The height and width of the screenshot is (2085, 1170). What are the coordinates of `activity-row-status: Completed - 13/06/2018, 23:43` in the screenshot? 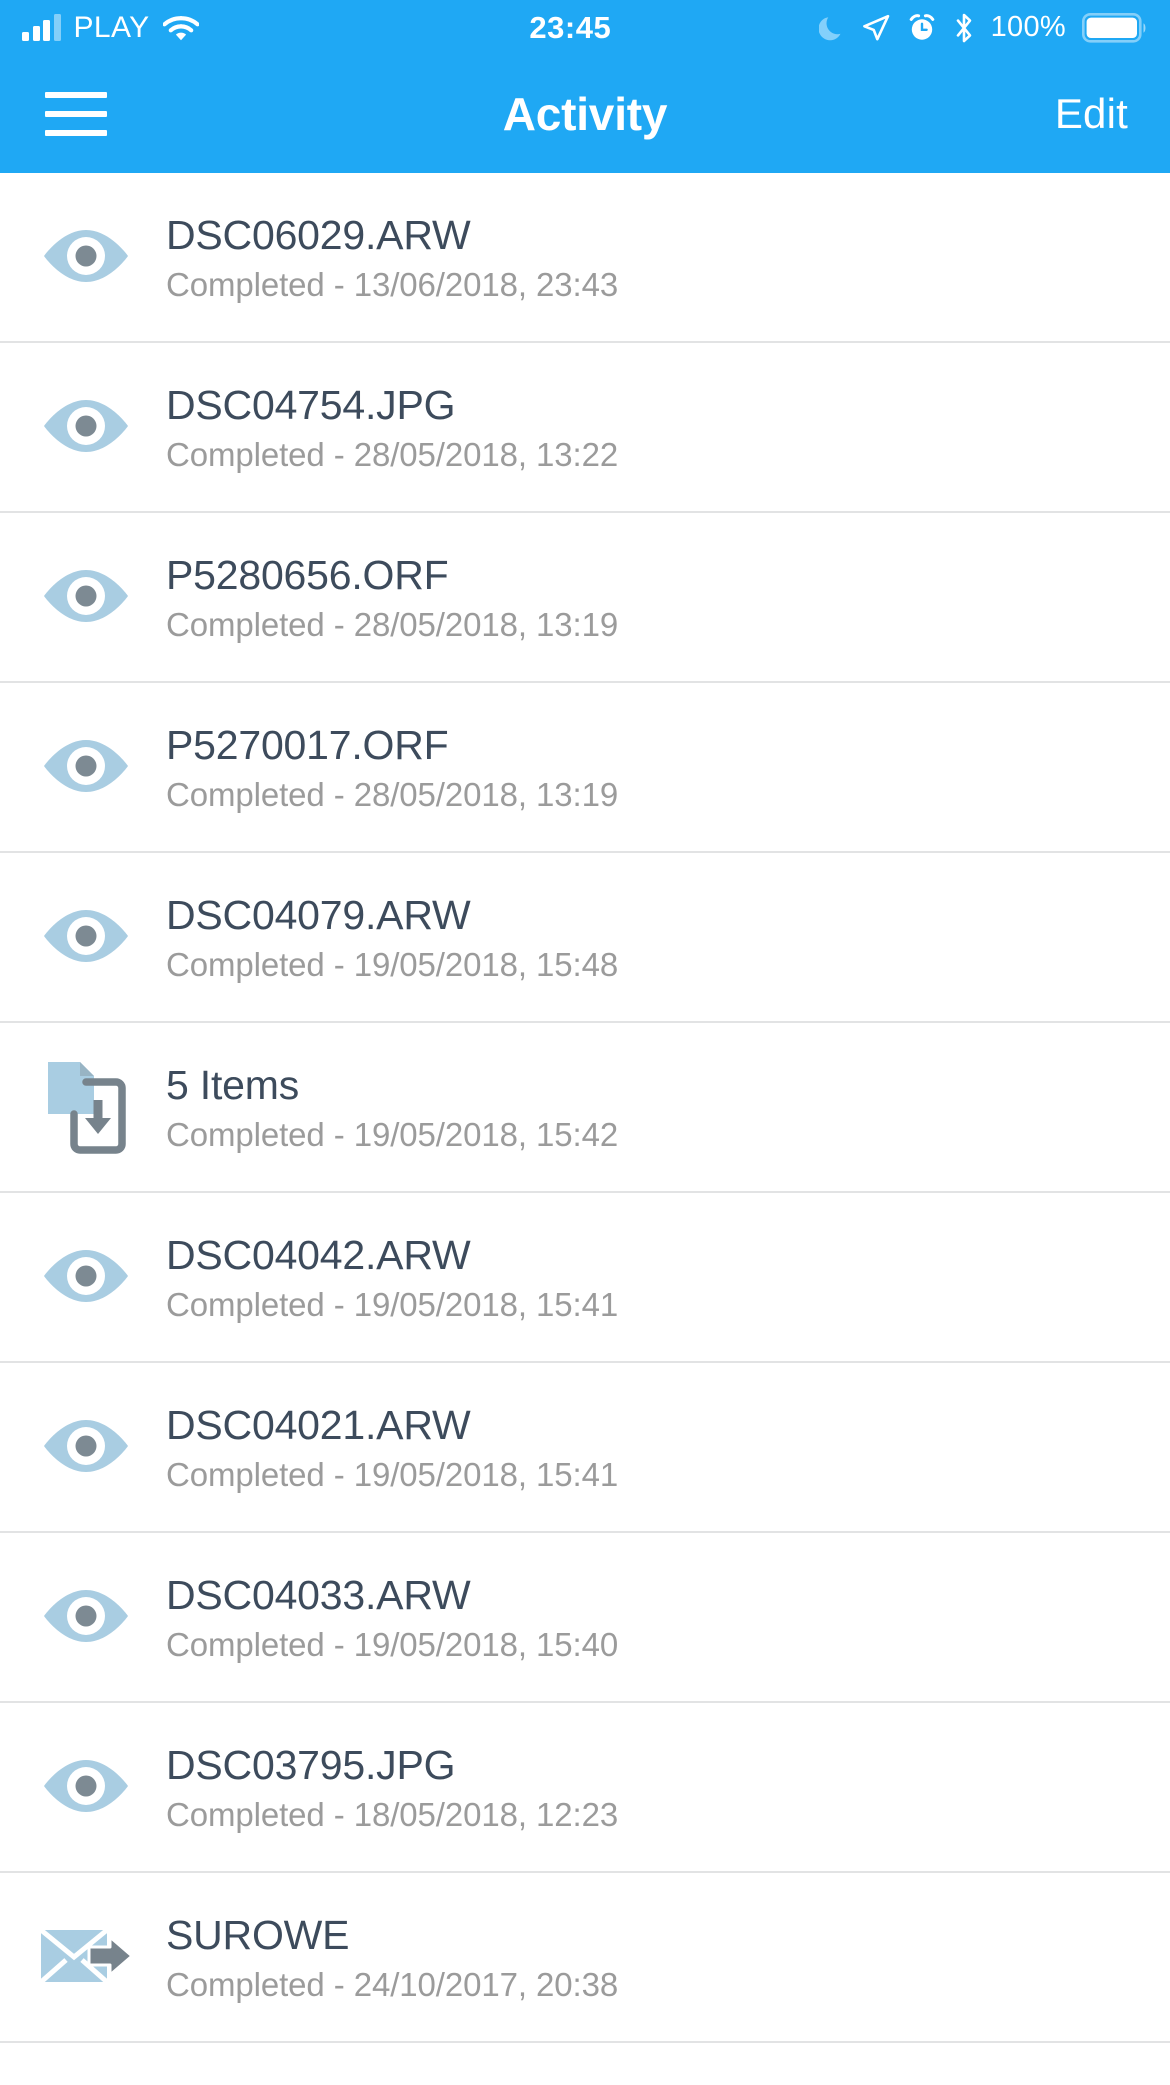 It's located at (392, 284).